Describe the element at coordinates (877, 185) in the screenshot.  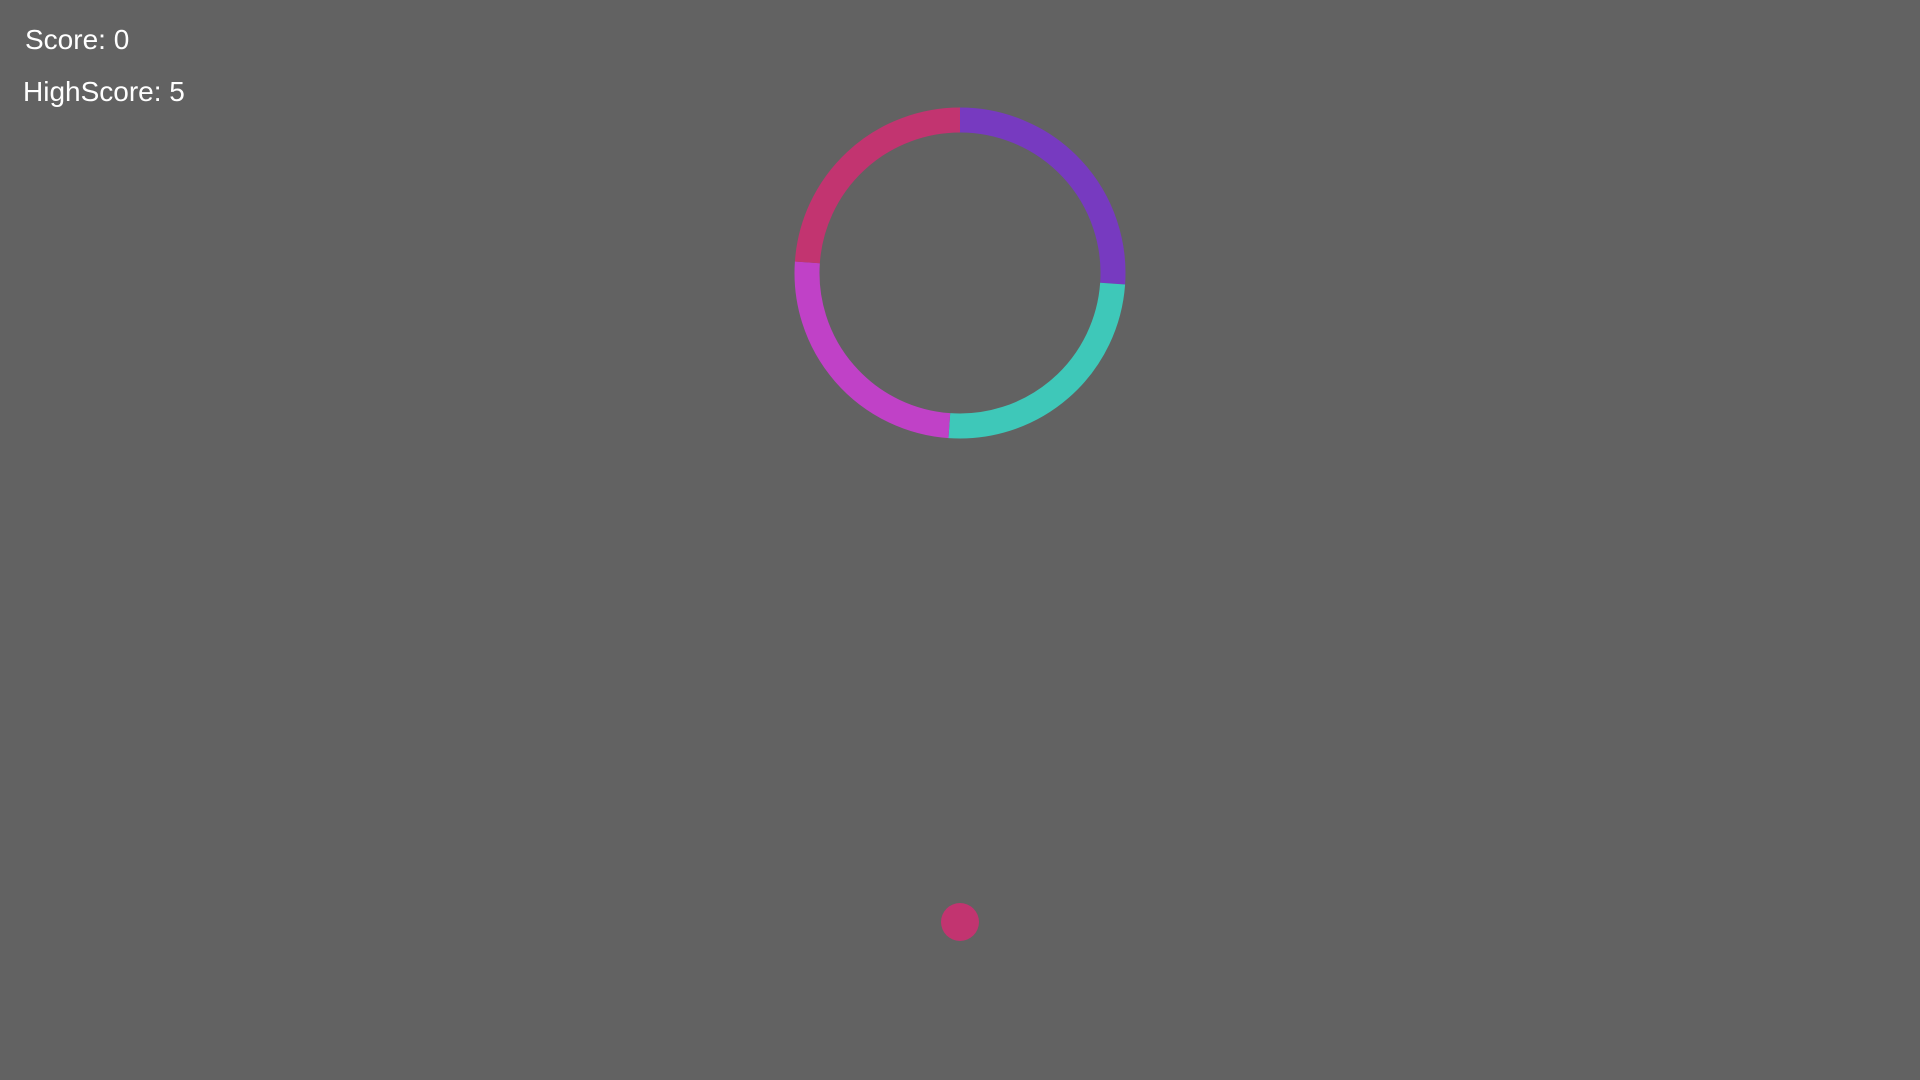
I see `ring-segment-pink` at that location.